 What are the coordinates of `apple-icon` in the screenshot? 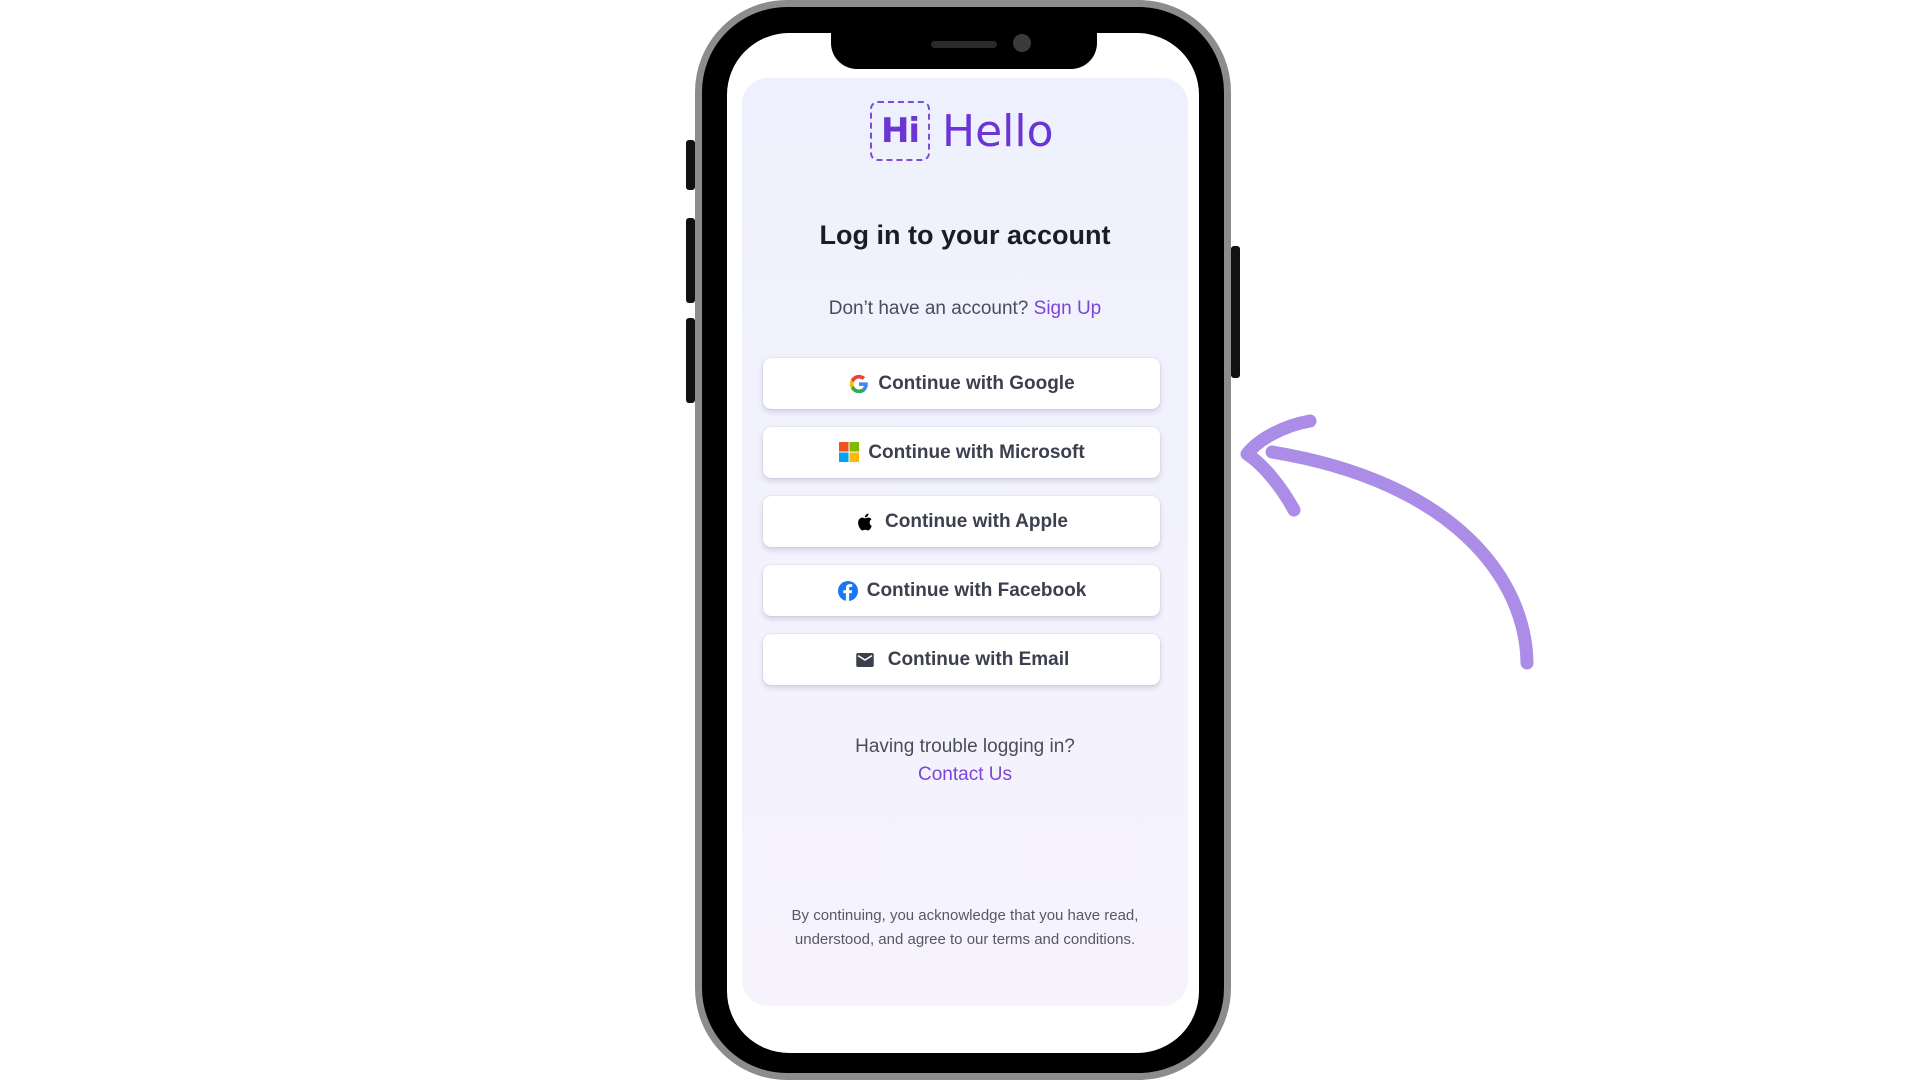 It's located at (866, 522).